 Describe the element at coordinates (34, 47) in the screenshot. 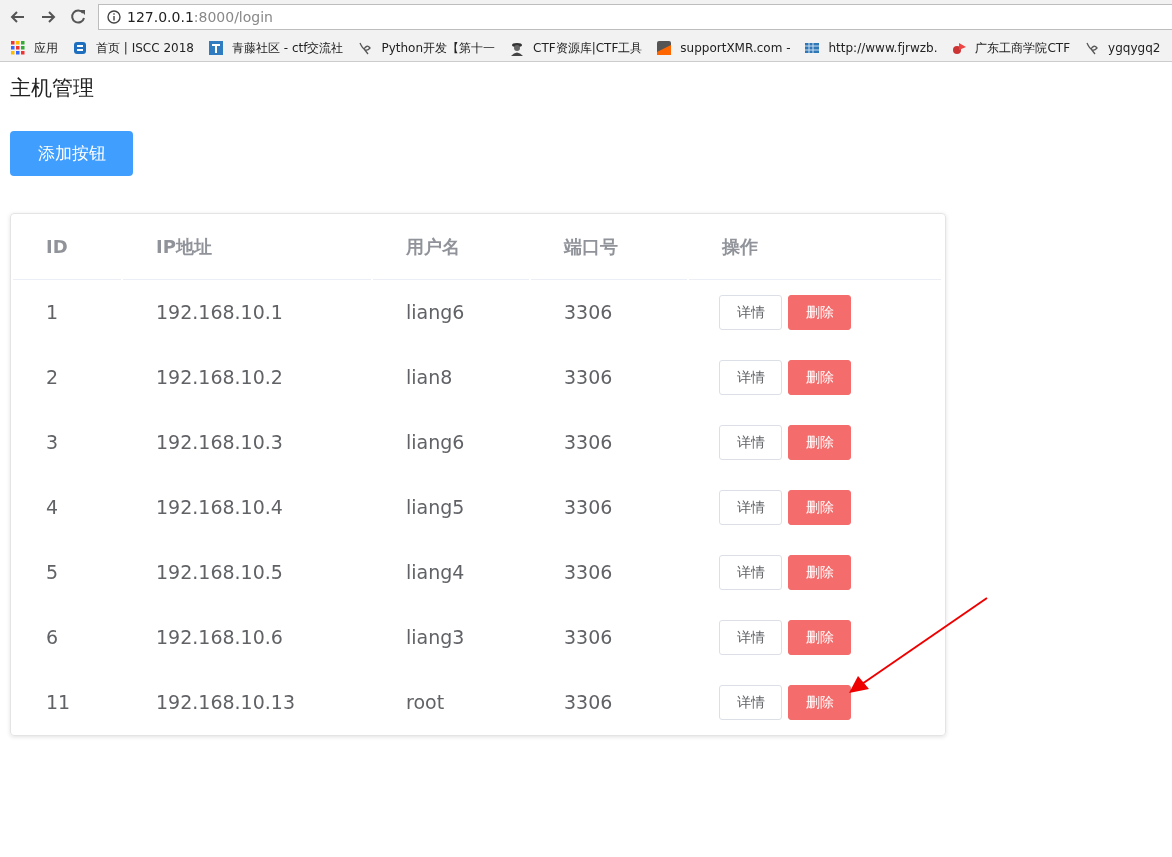

I see `bookmark: 应用` at that location.